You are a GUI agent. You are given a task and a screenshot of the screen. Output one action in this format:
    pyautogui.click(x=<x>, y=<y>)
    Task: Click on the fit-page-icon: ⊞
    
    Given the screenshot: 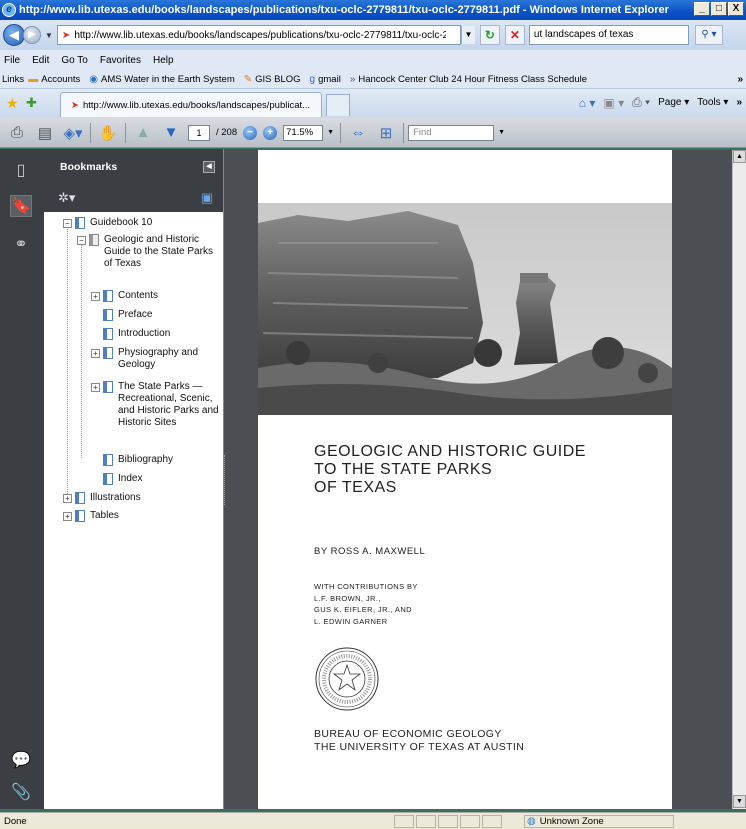 What is the action you would take?
    pyautogui.click(x=386, y=133)
    